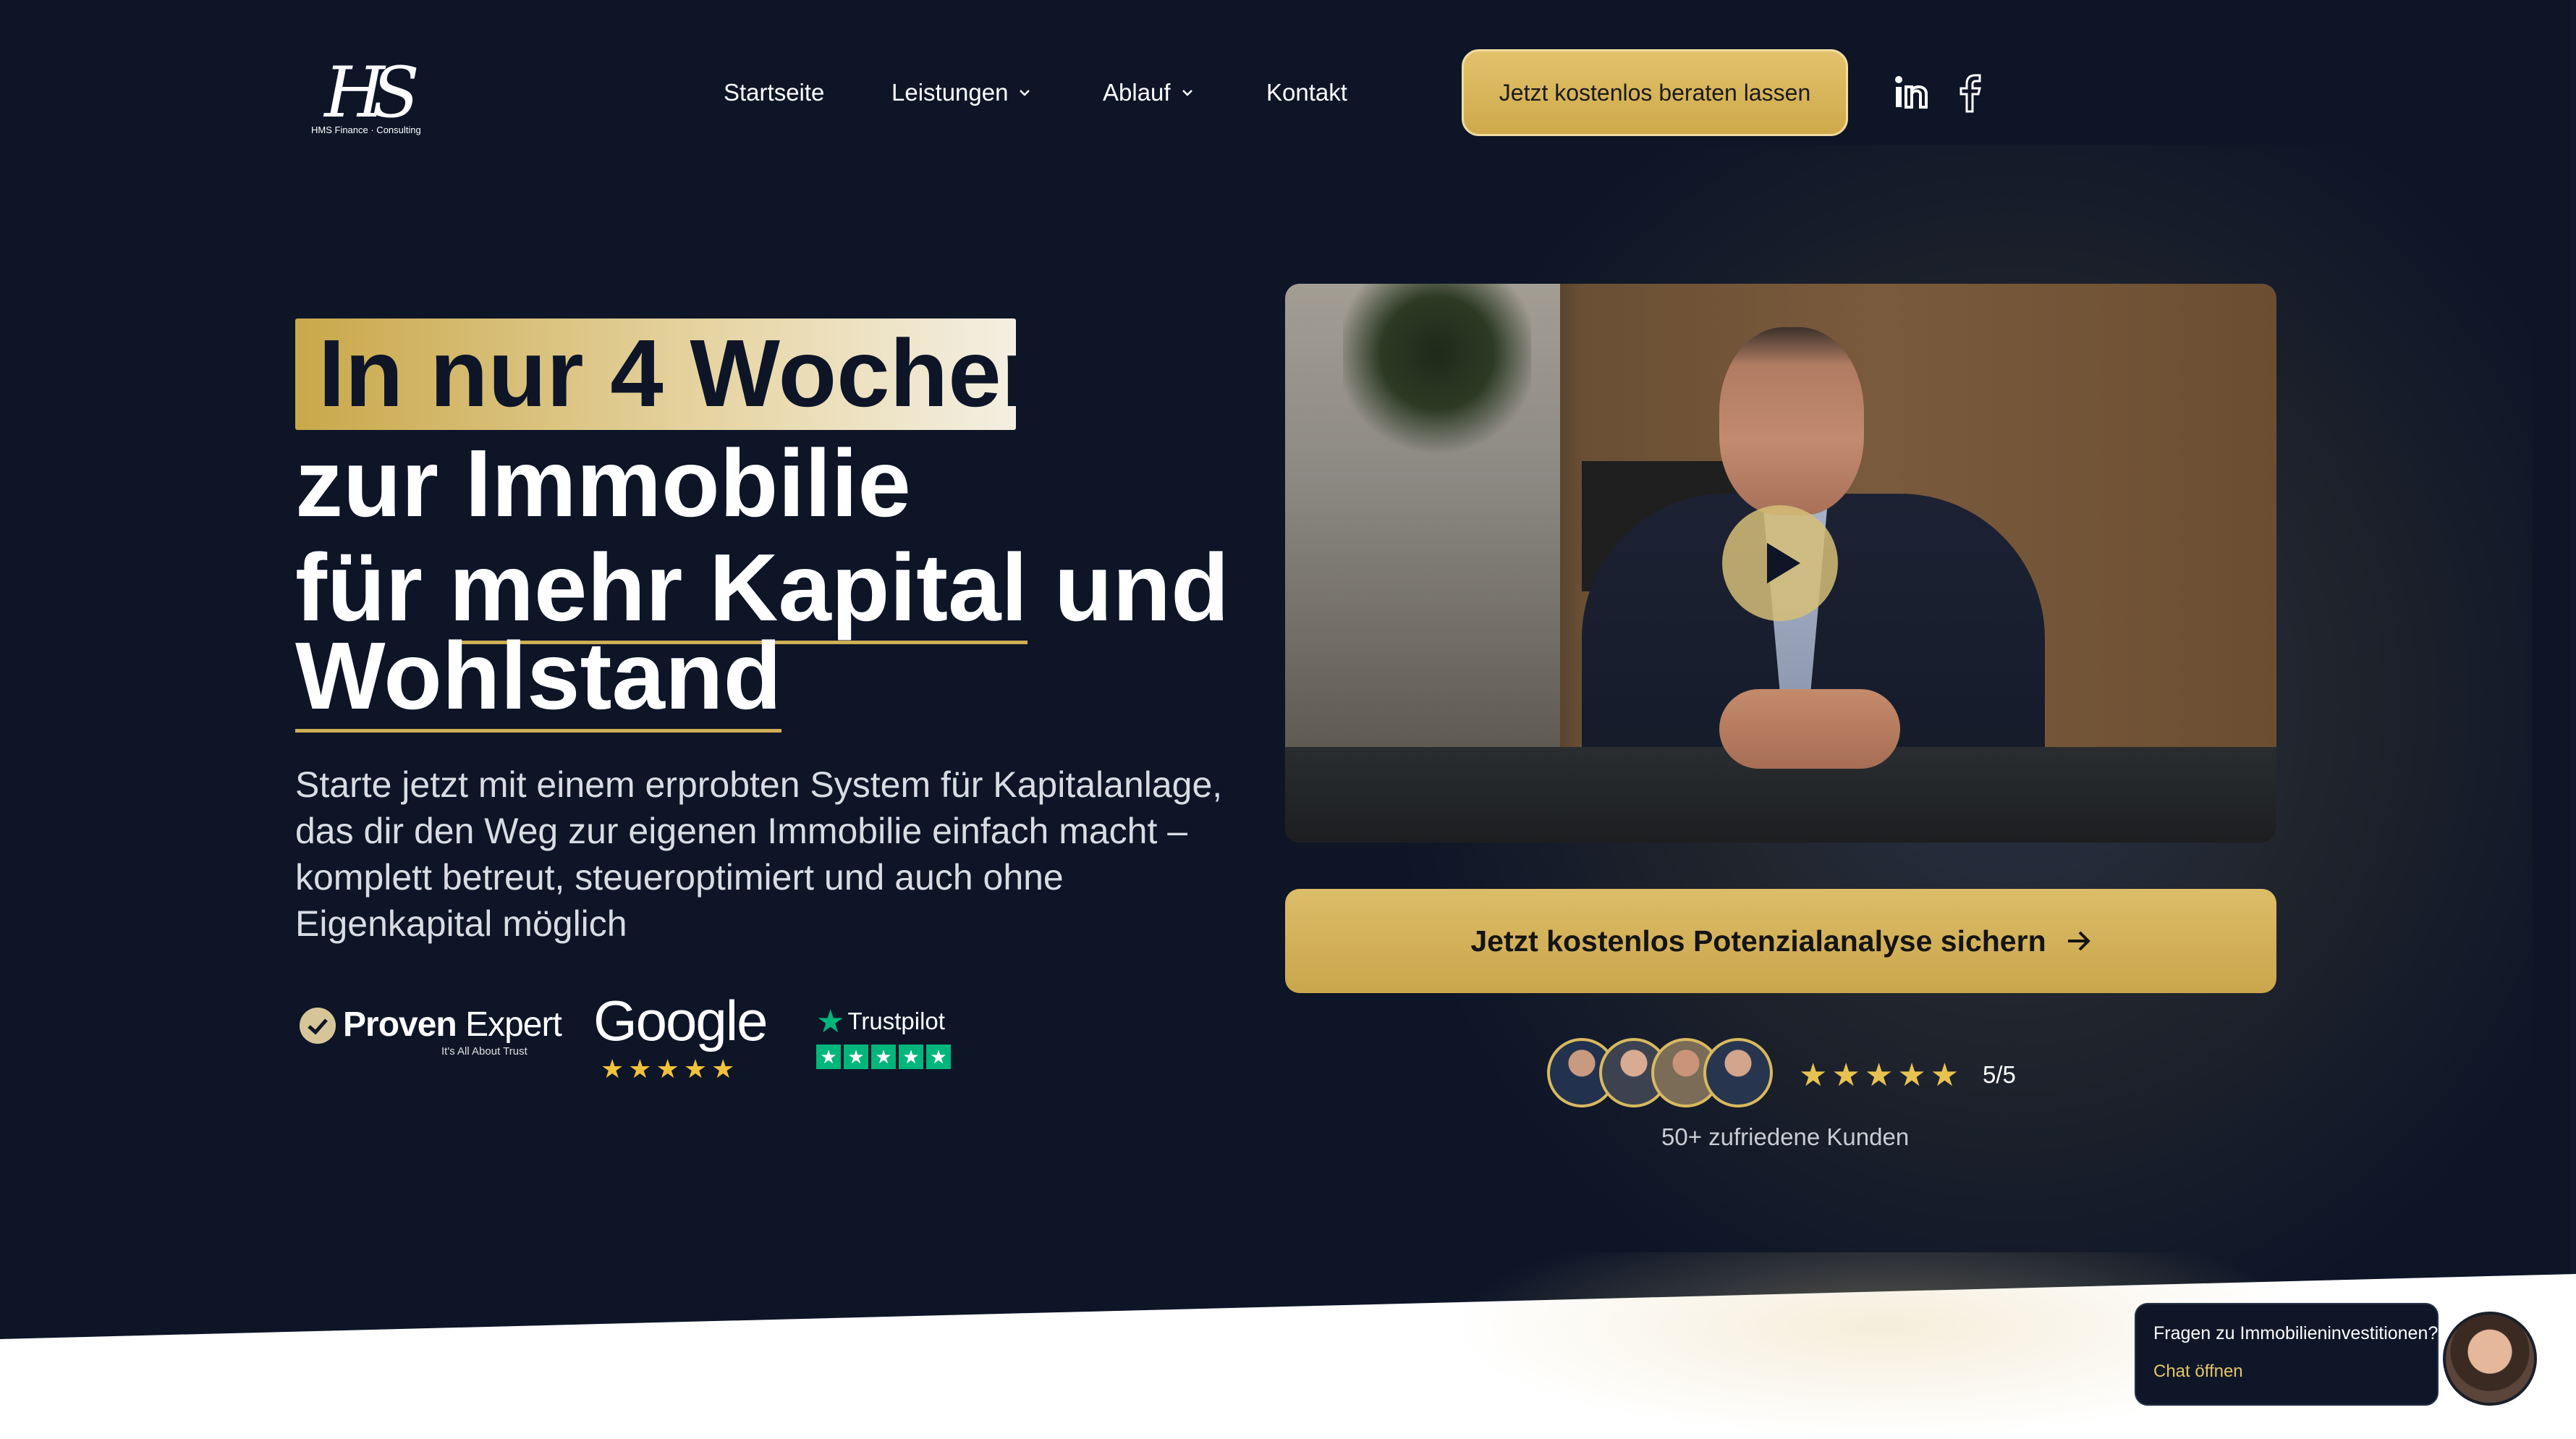  I want to click on proven-expert-badge: Proven Expert It's All About Trust, so click(431, 1034).